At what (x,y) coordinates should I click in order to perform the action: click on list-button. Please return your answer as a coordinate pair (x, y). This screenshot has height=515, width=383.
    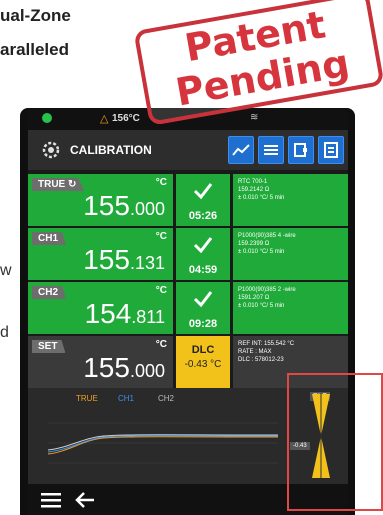
    Looking at the image, I should click on (271, 150).